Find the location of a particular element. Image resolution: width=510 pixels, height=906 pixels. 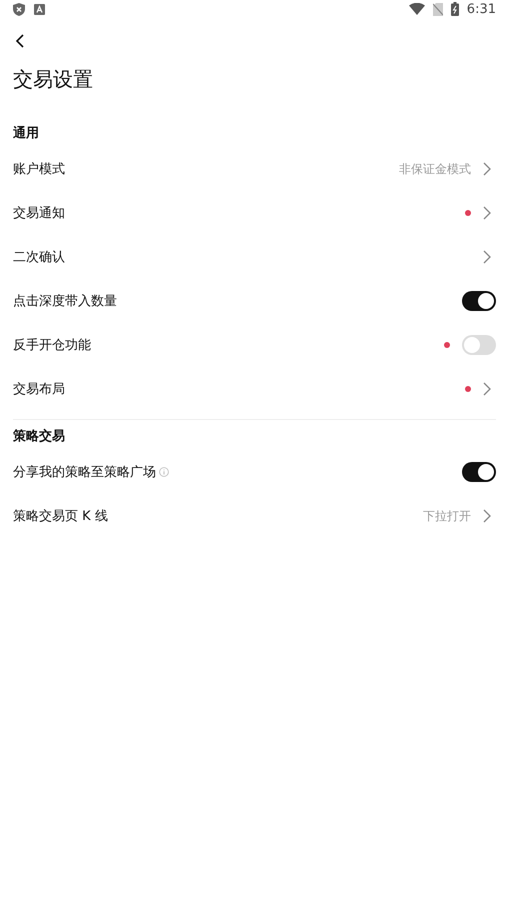

status-time: 6:31 is located at coordinates (481, 9).